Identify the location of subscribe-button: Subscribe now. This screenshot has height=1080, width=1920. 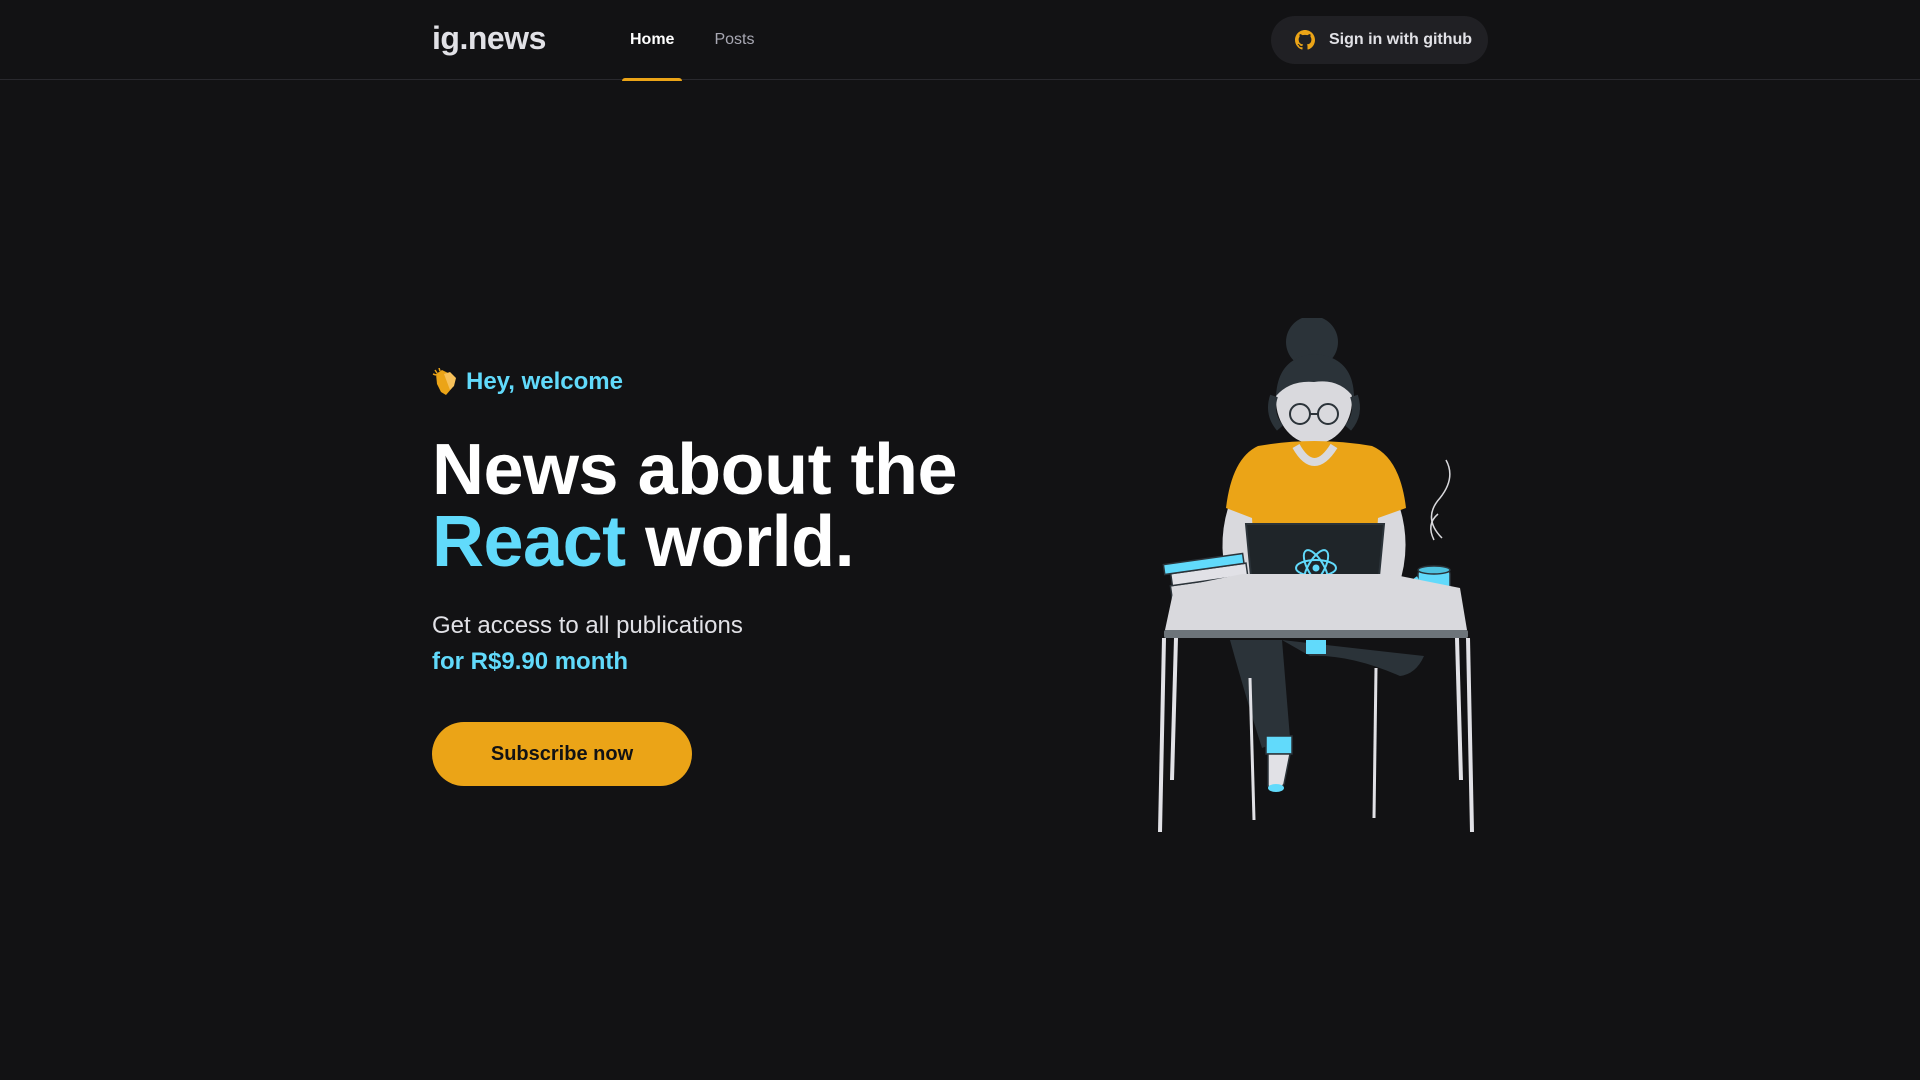
(562, 754).